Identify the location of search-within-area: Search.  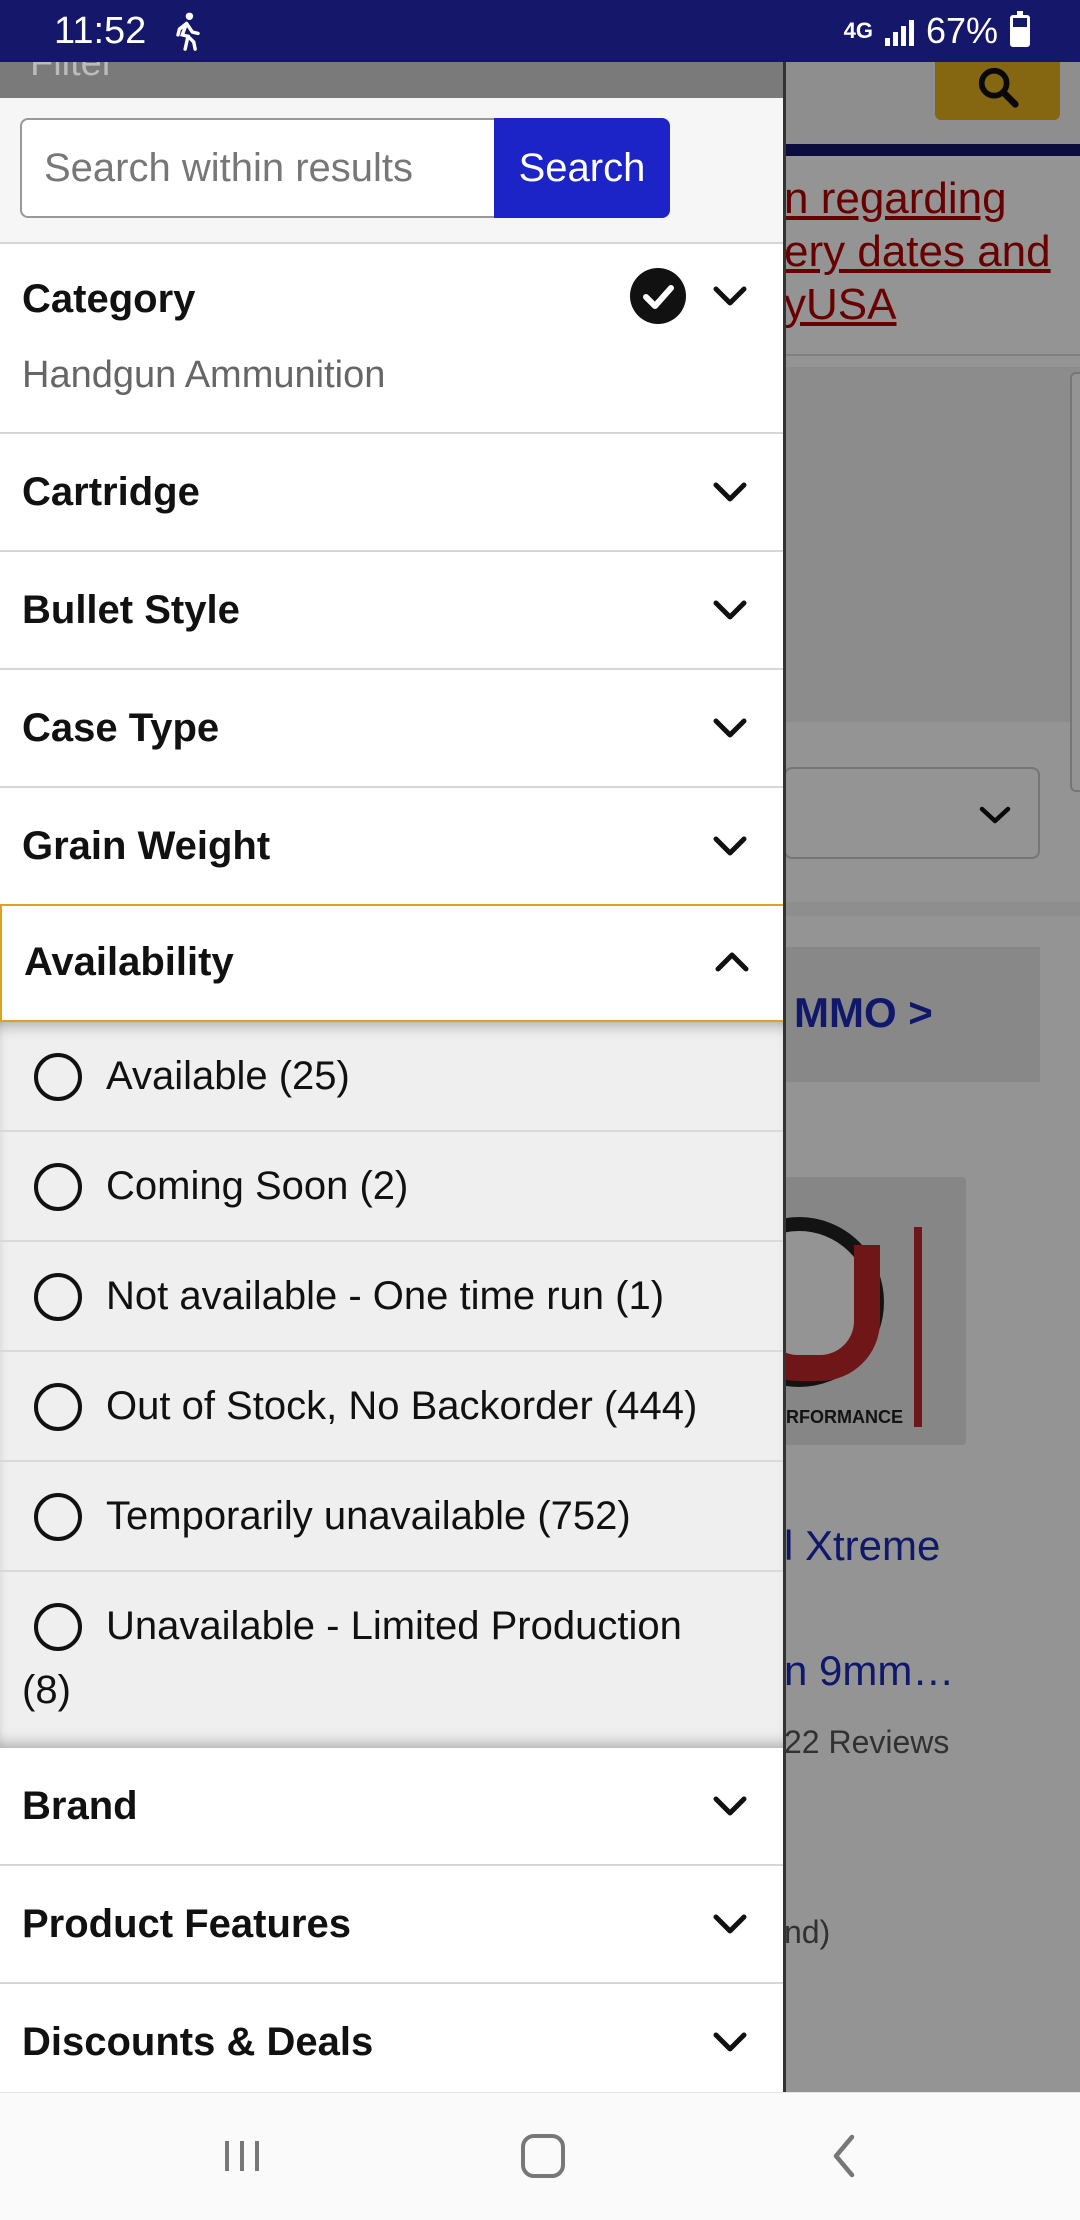
(391, 171).